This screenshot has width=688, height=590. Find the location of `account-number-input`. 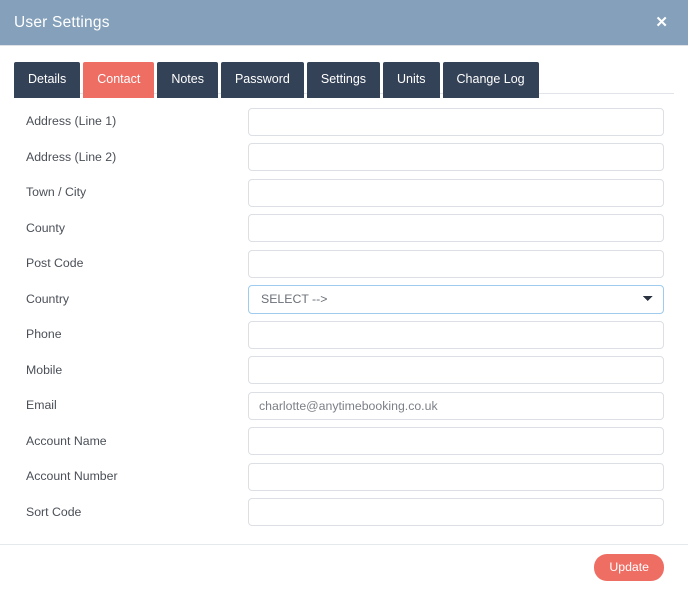

account-number-input is located at coordinates (456, 476).